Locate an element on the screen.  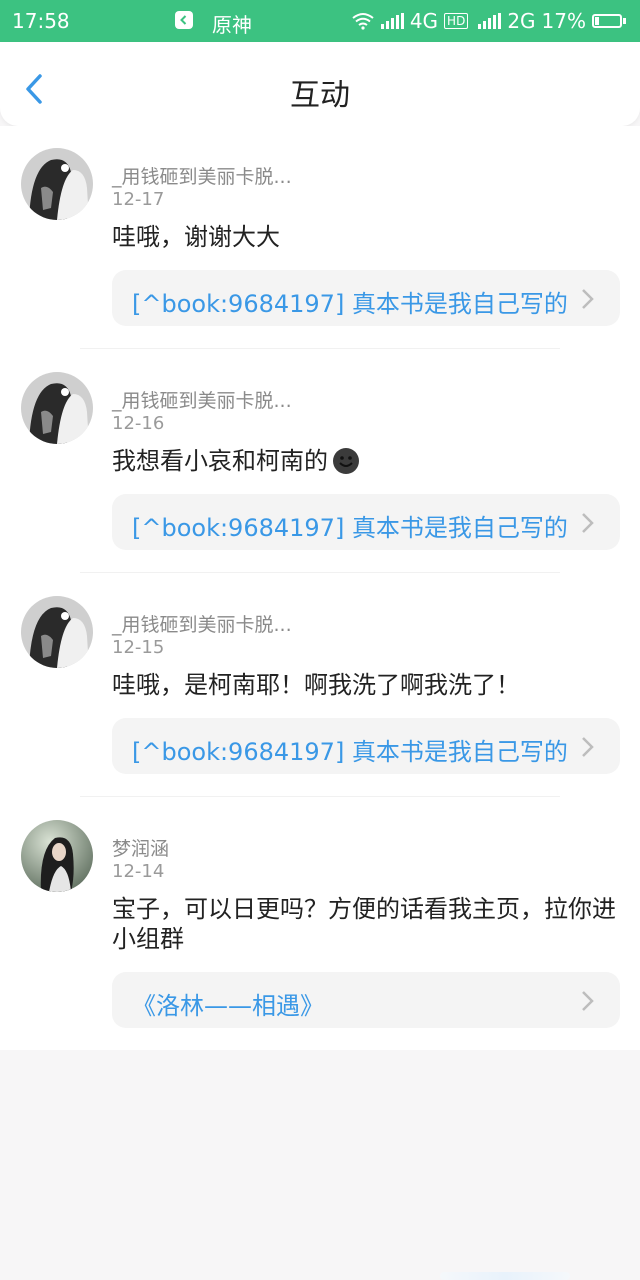
status-time: 17:58 is located at coordinates (41, 21).